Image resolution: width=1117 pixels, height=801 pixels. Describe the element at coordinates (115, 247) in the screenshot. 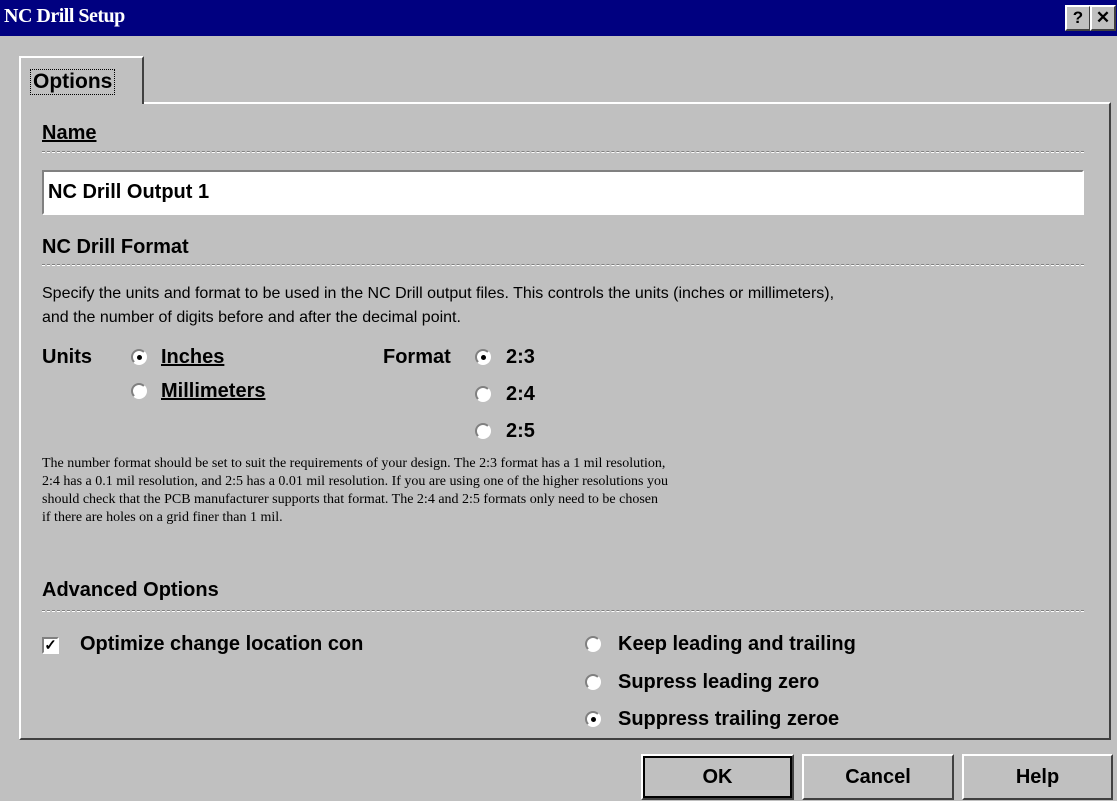

I see `nc-drill-format-heading: NC Drill Format` at that location.